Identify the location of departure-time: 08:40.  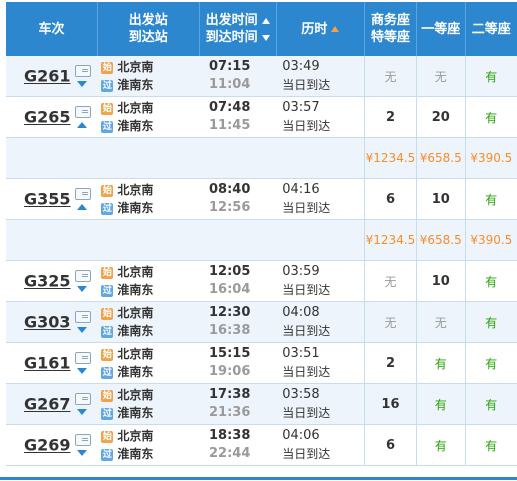
(230, 189).